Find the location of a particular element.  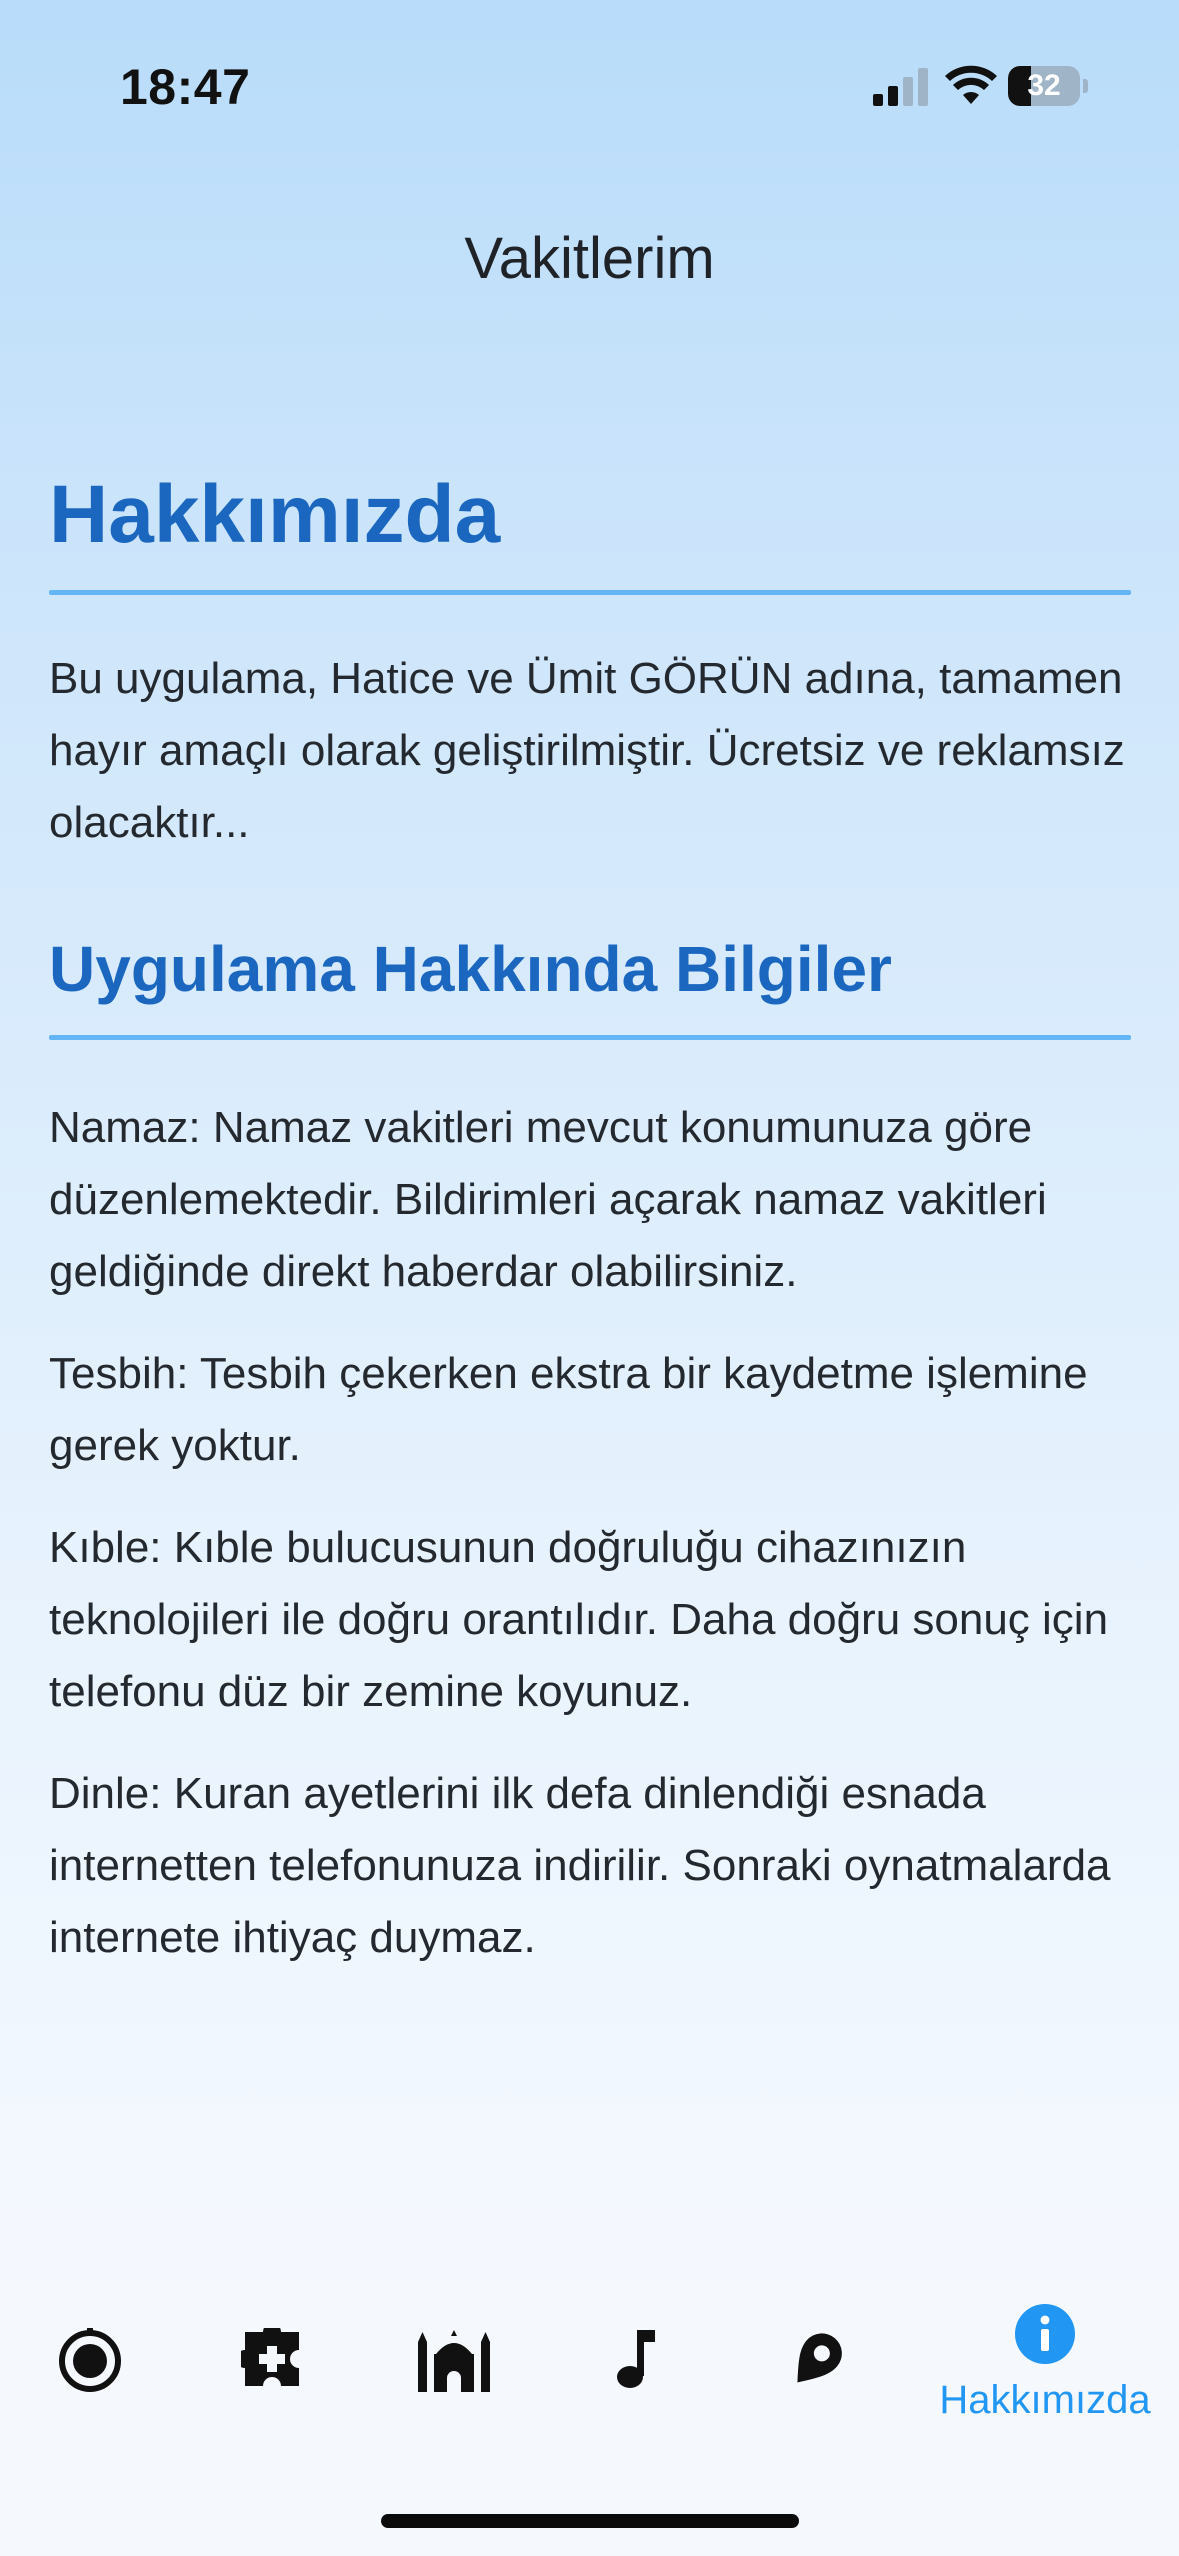

info-heading: Uygulama Hakkında Bilgiler is located at coordinates (470, 969).